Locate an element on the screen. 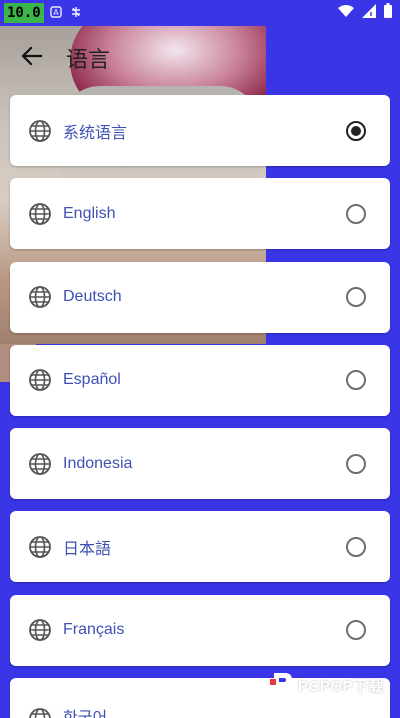 The image size is (400, 718). language-label: Français is located at coordinates (94, 630).